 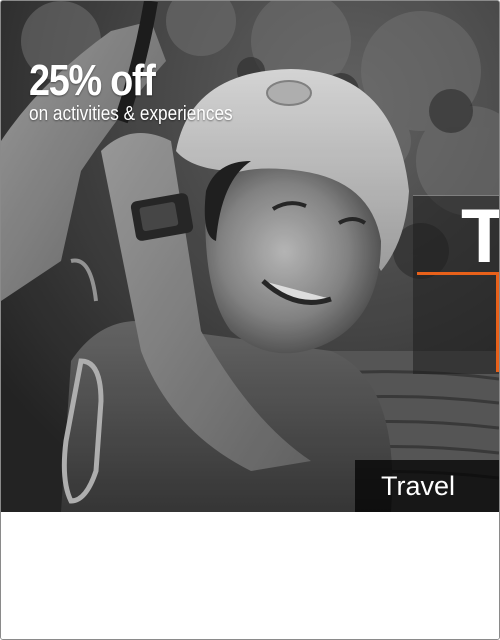 I want to click on accent-line-vertical, so click(x=497, y=322).